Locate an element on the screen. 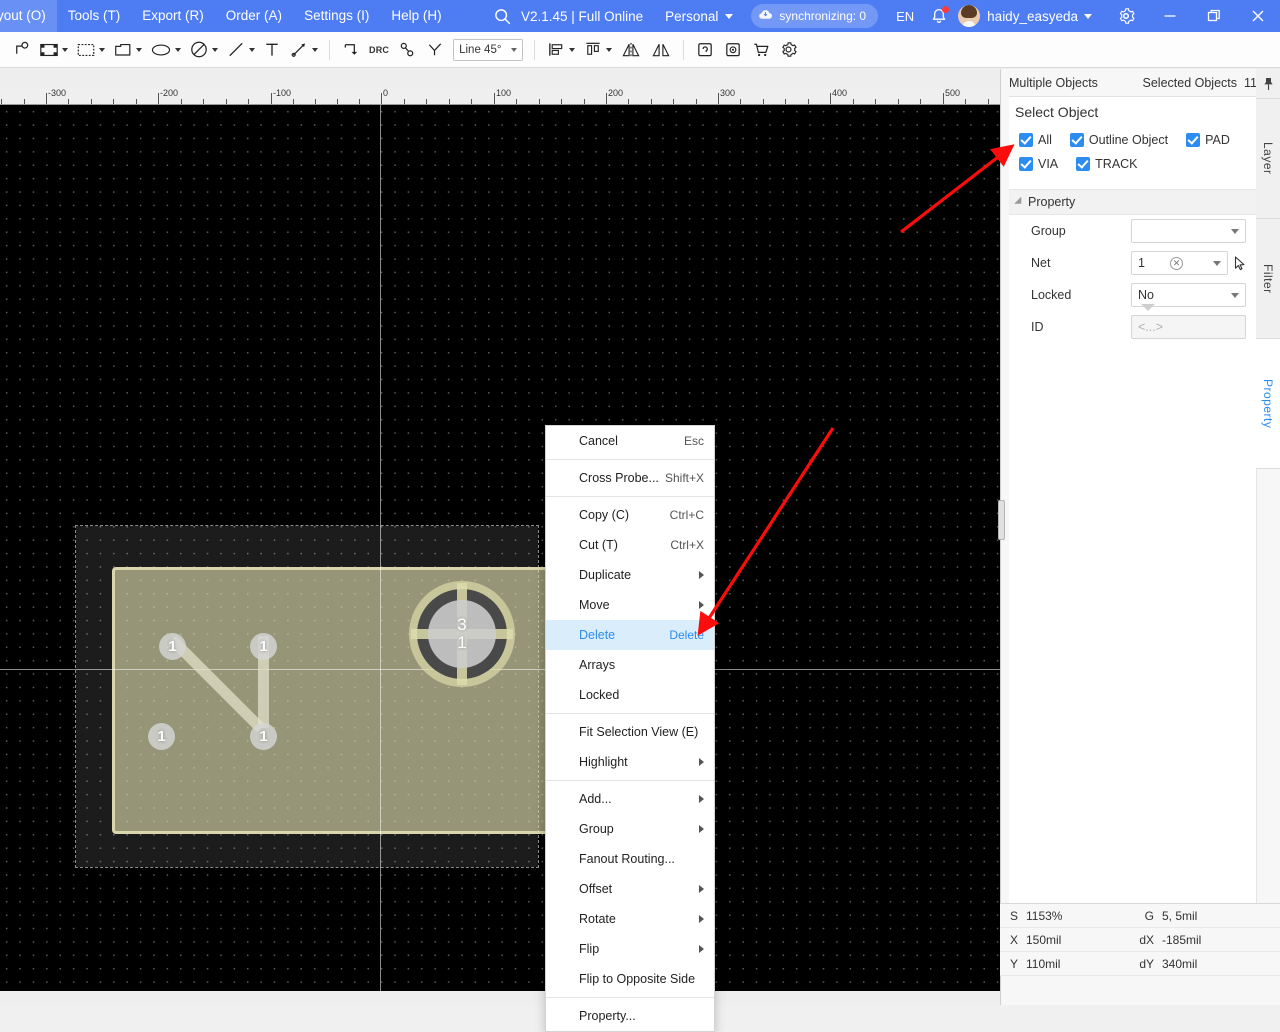  mirror-vertical-tool-icon is located at coordinates (661, 50).